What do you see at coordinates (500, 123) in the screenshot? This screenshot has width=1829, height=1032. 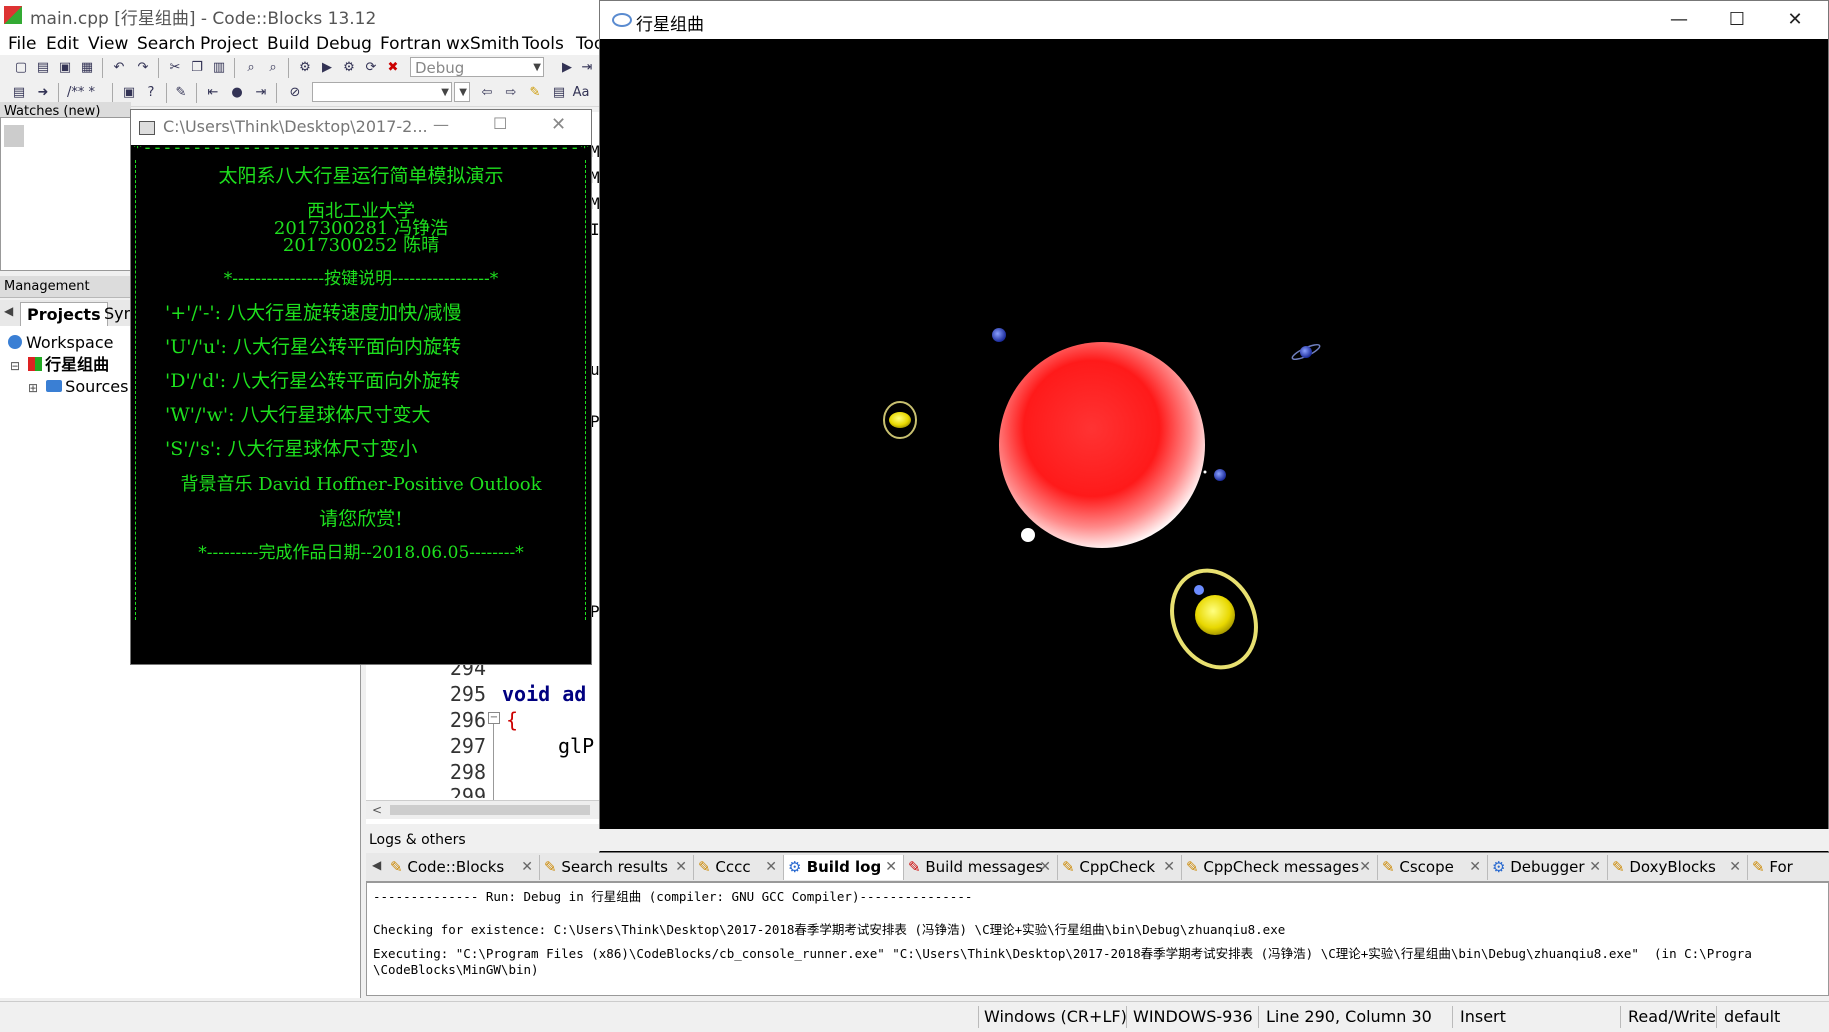 I see `console-maximize-button: ☐` at bounding box center [500, 123].